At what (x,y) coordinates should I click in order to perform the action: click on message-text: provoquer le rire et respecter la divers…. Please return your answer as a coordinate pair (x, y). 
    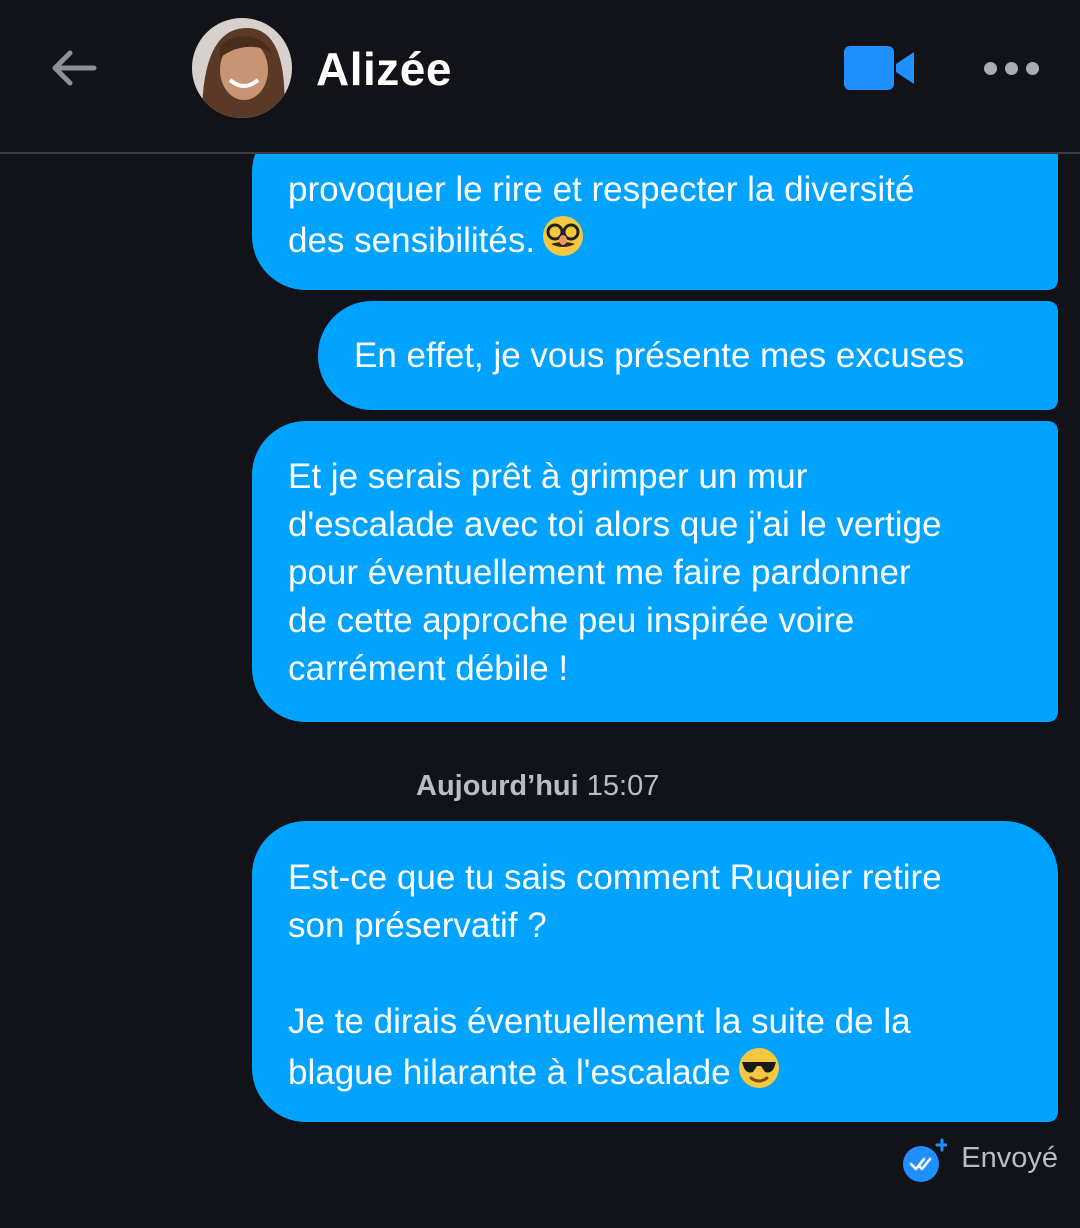
    Looking at the image, I should click on (601, 215).